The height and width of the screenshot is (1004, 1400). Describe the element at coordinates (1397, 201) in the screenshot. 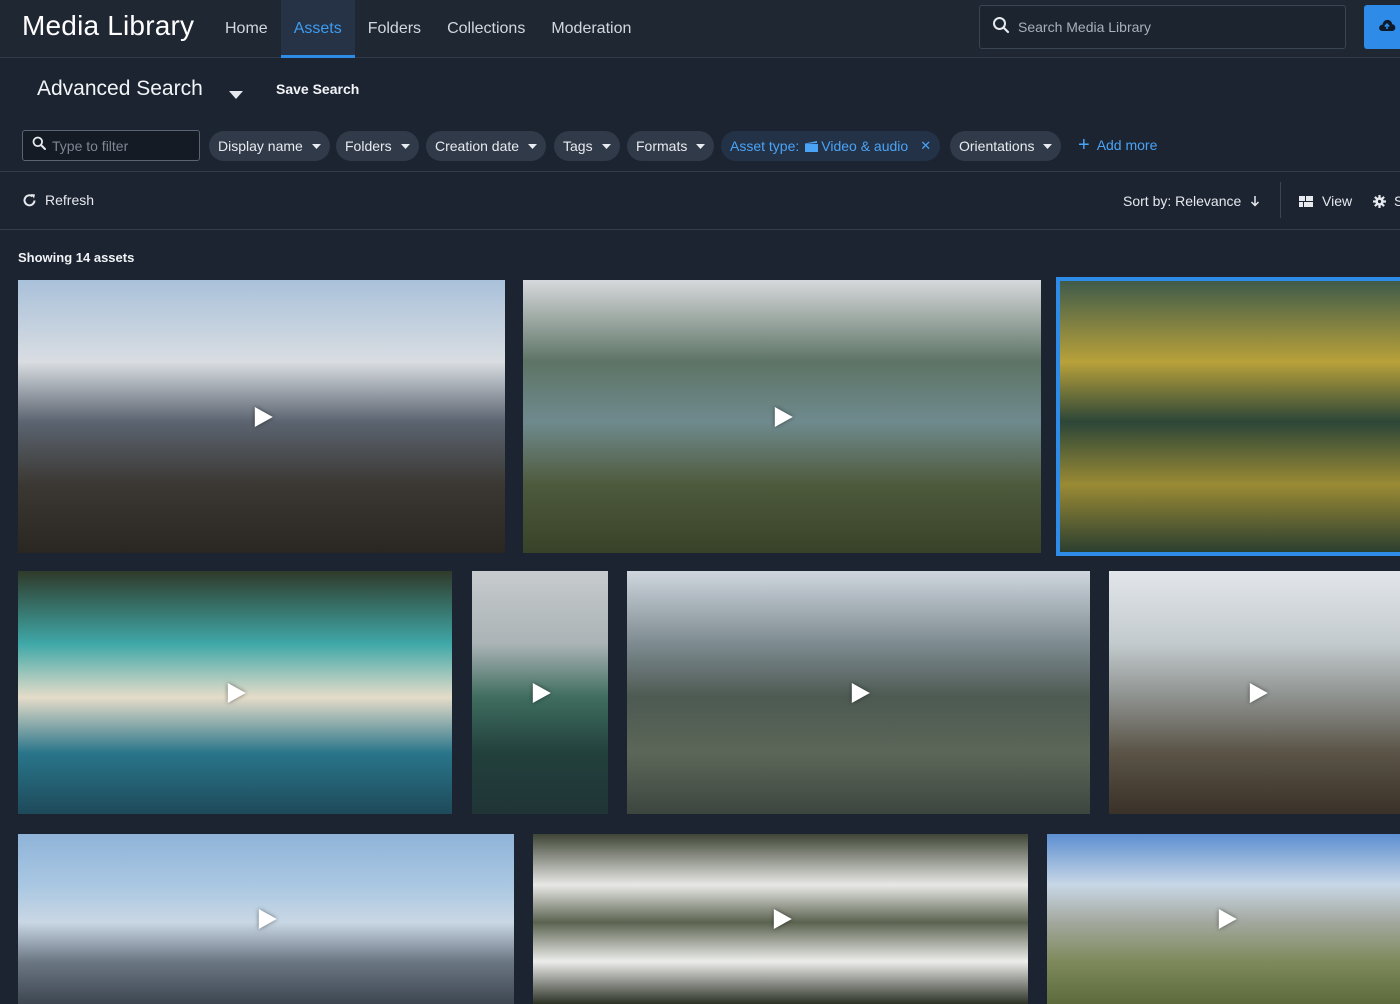

I see `settings-label: S` at that location.